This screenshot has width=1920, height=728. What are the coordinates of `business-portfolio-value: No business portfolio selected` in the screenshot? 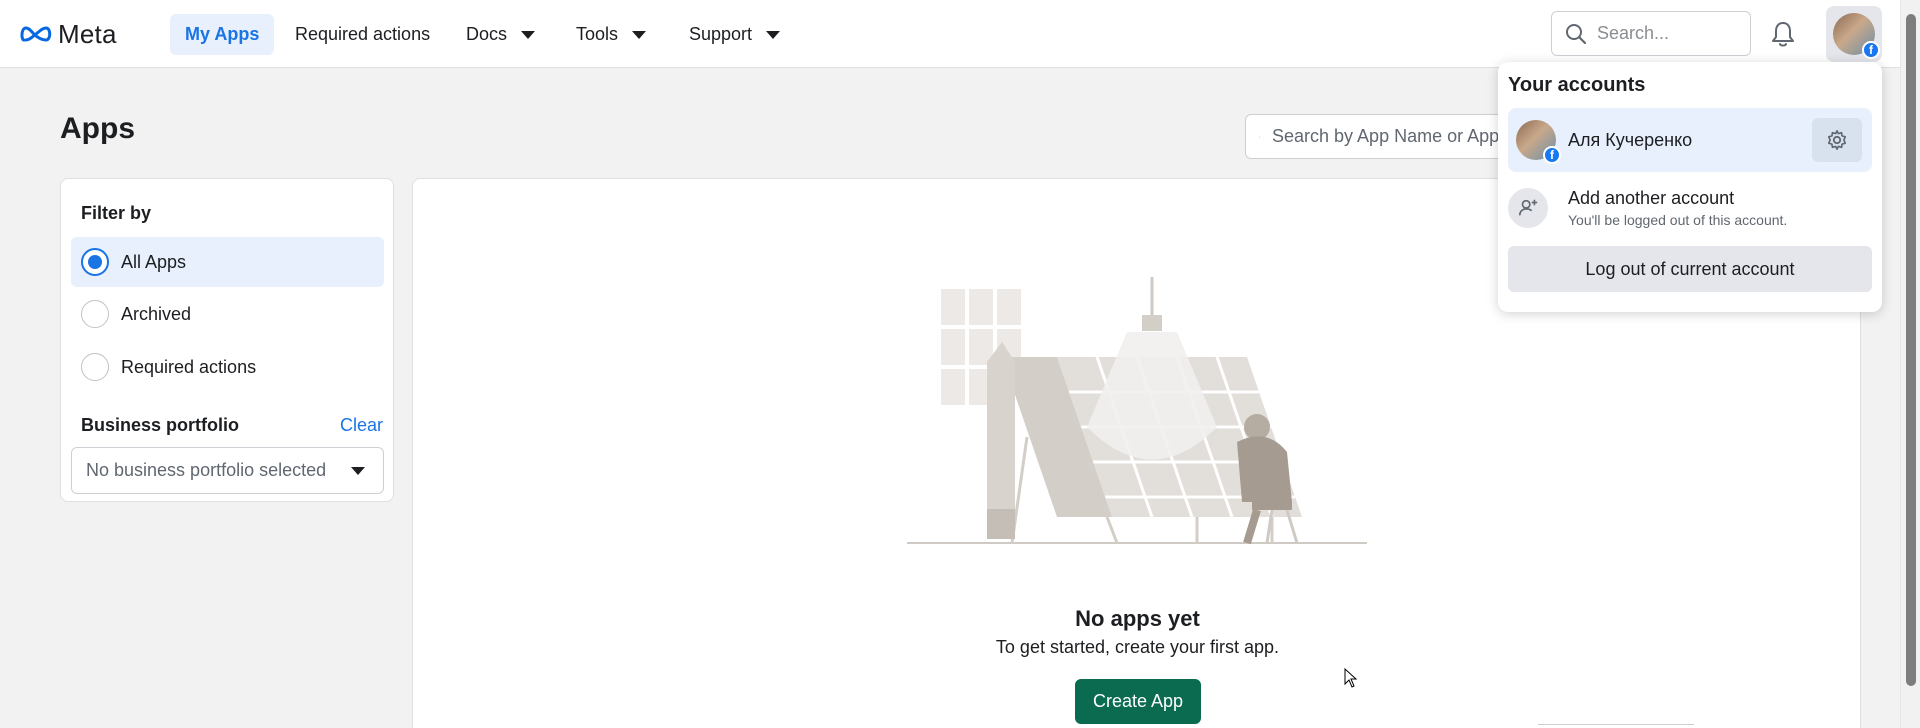 It's located at (206, 470).